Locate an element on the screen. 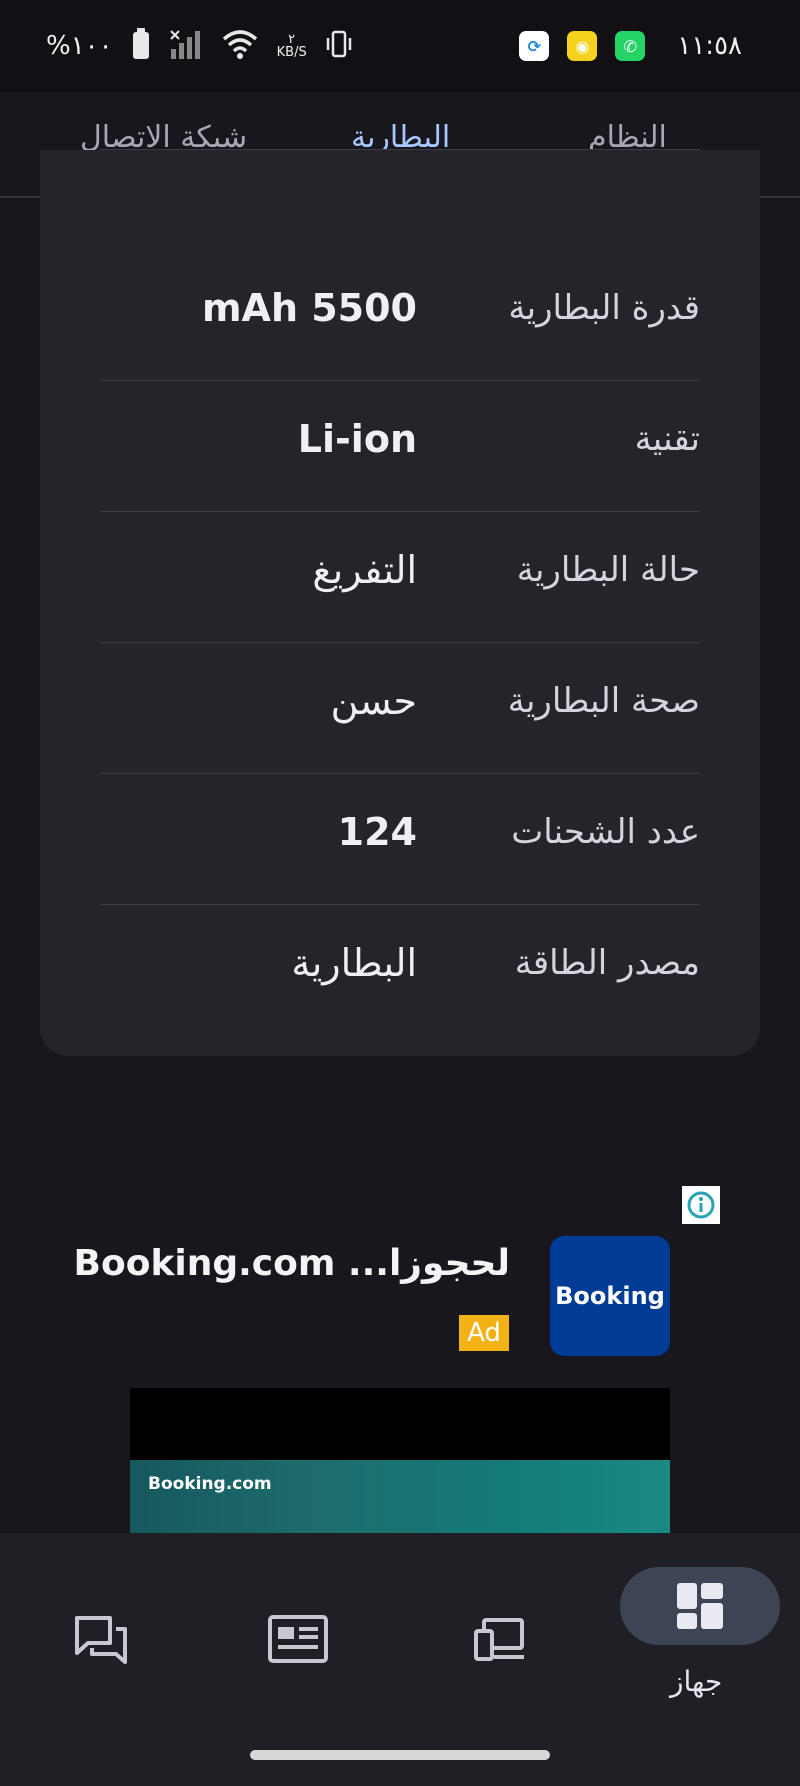  row-label: تقنية is located at coordinates (667, 439).